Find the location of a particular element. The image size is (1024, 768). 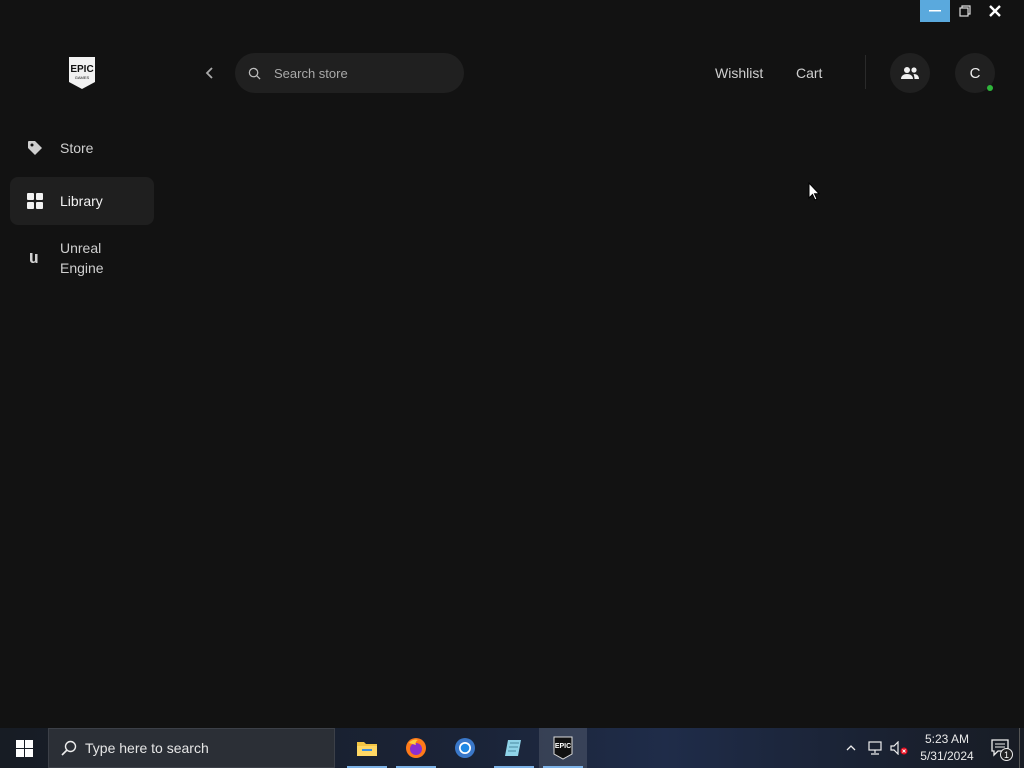

window-controls is located at coordinates (965, 11).